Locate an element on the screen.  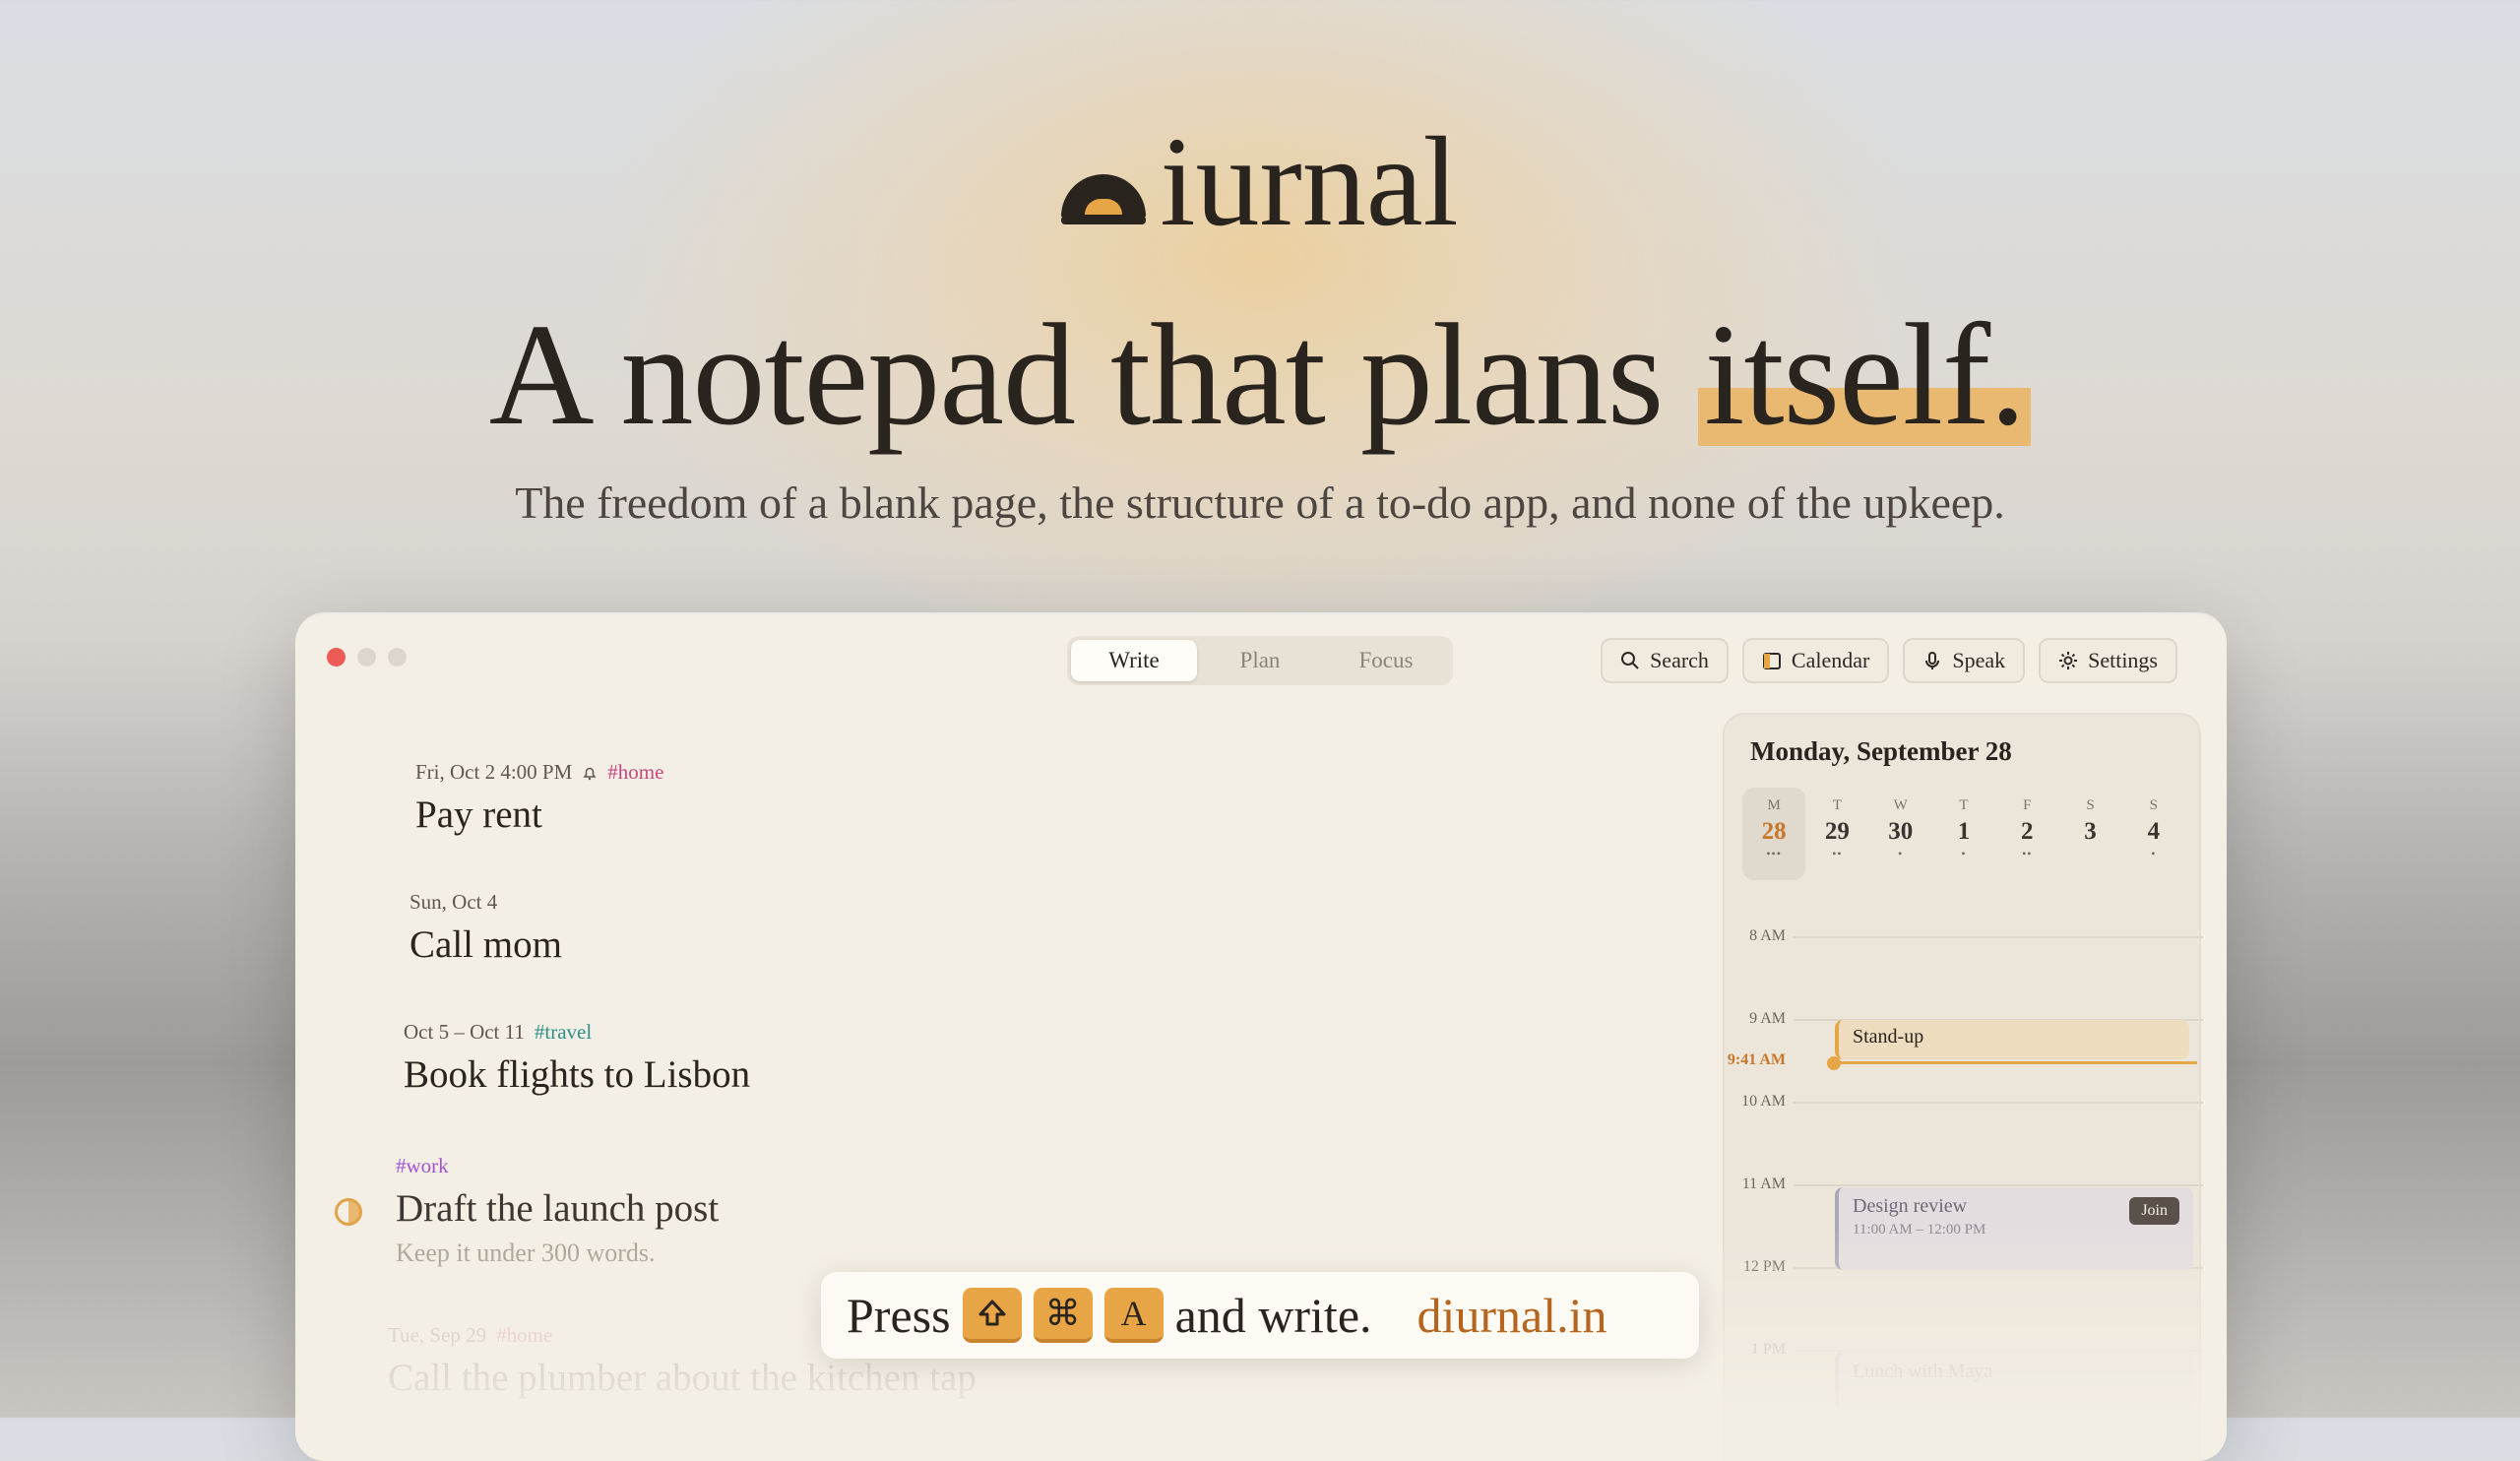
headline-main: A notepad that plans is located at coordinates (1093, 375).